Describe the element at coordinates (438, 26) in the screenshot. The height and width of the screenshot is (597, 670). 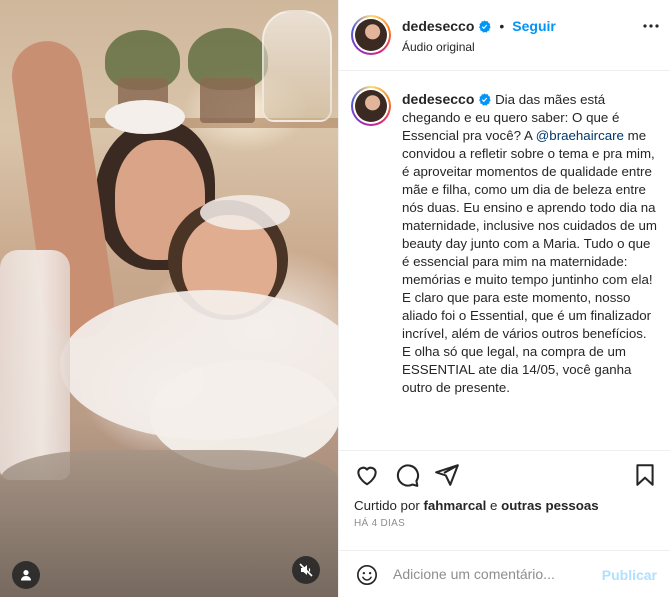
I see `author-username: dedesecco` at that location.